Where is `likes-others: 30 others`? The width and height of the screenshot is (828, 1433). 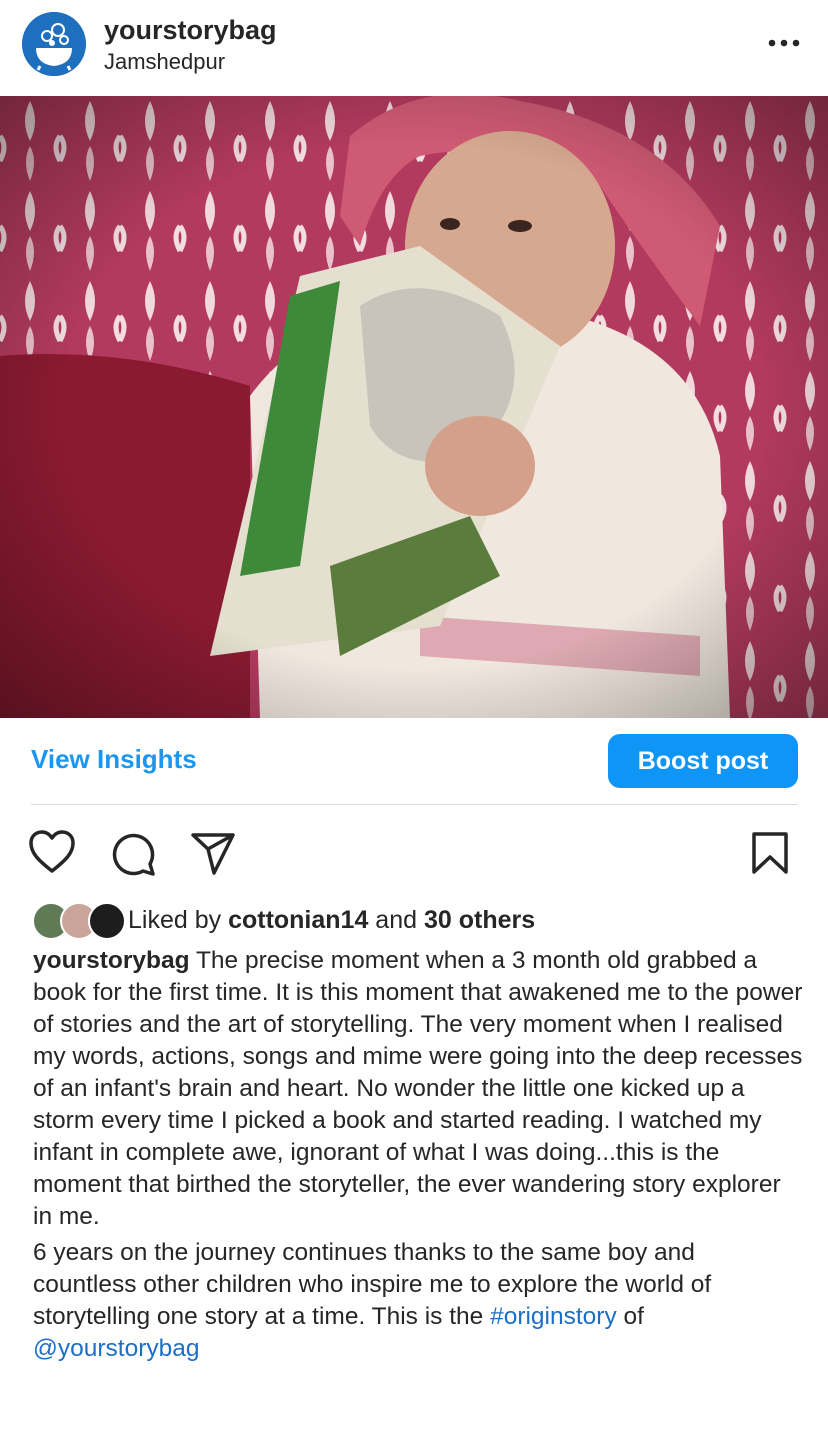 likes-others: 30 others is located at coordinates (479, 920).